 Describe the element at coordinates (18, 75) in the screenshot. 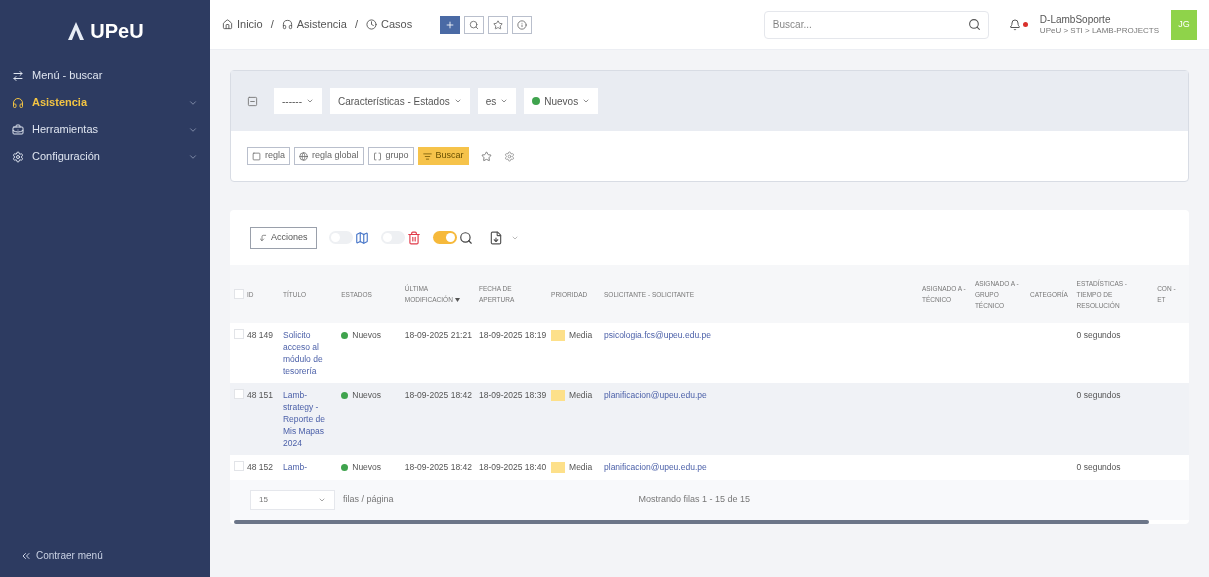

I see `arrows-icon` at that location.